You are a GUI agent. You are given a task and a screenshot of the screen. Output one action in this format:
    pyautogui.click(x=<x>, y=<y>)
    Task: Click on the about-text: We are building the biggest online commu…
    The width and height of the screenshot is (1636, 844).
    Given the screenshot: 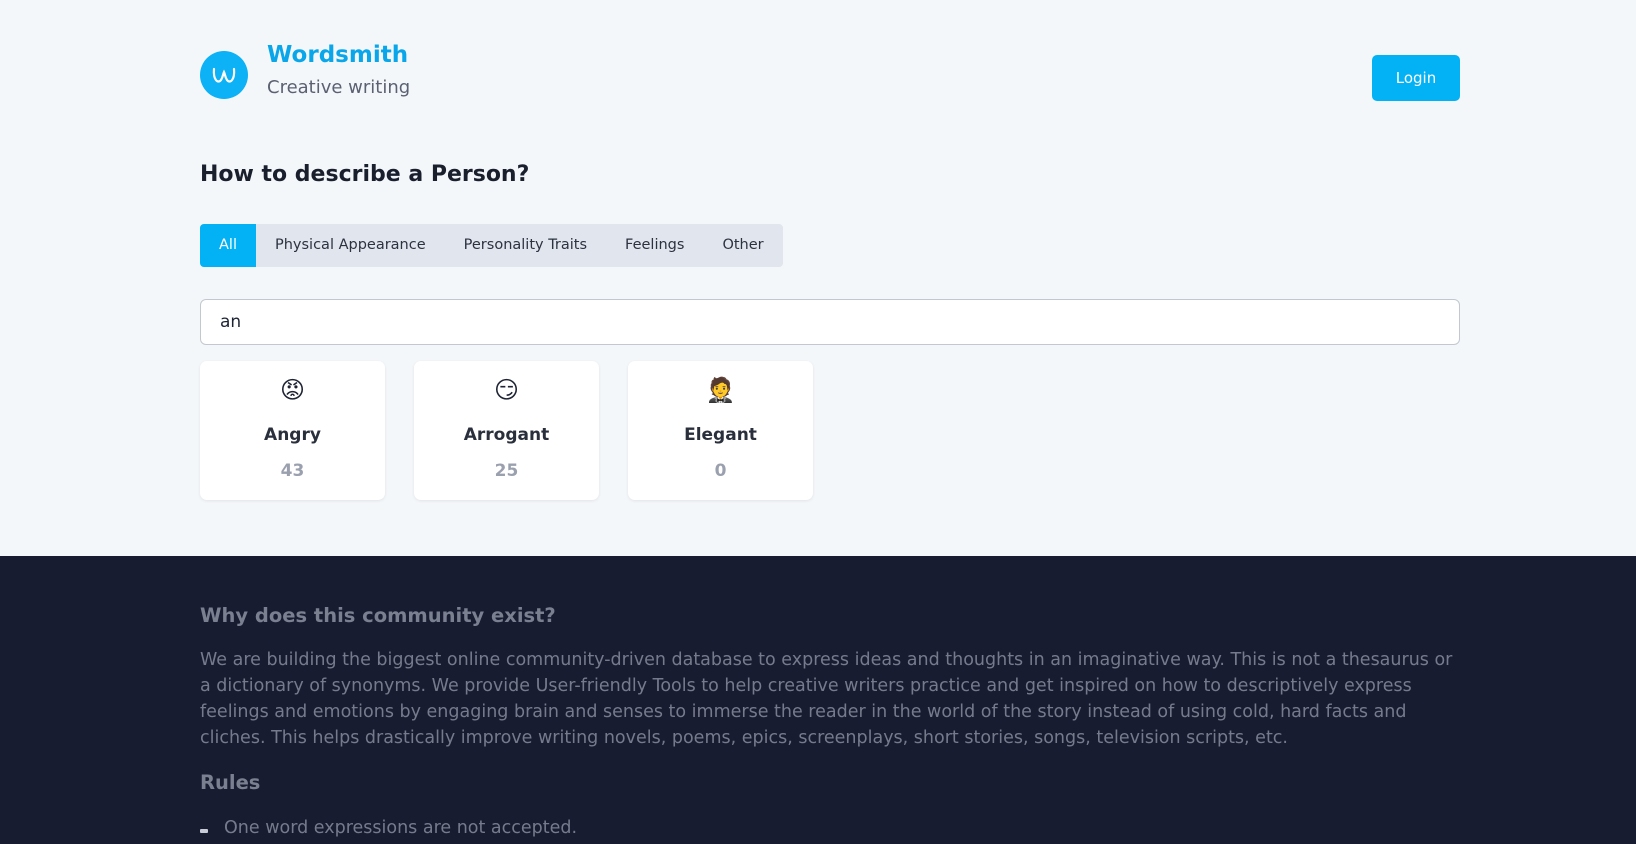 What is the action you would take?
    pyautogui.click(x=826, y=699)
    